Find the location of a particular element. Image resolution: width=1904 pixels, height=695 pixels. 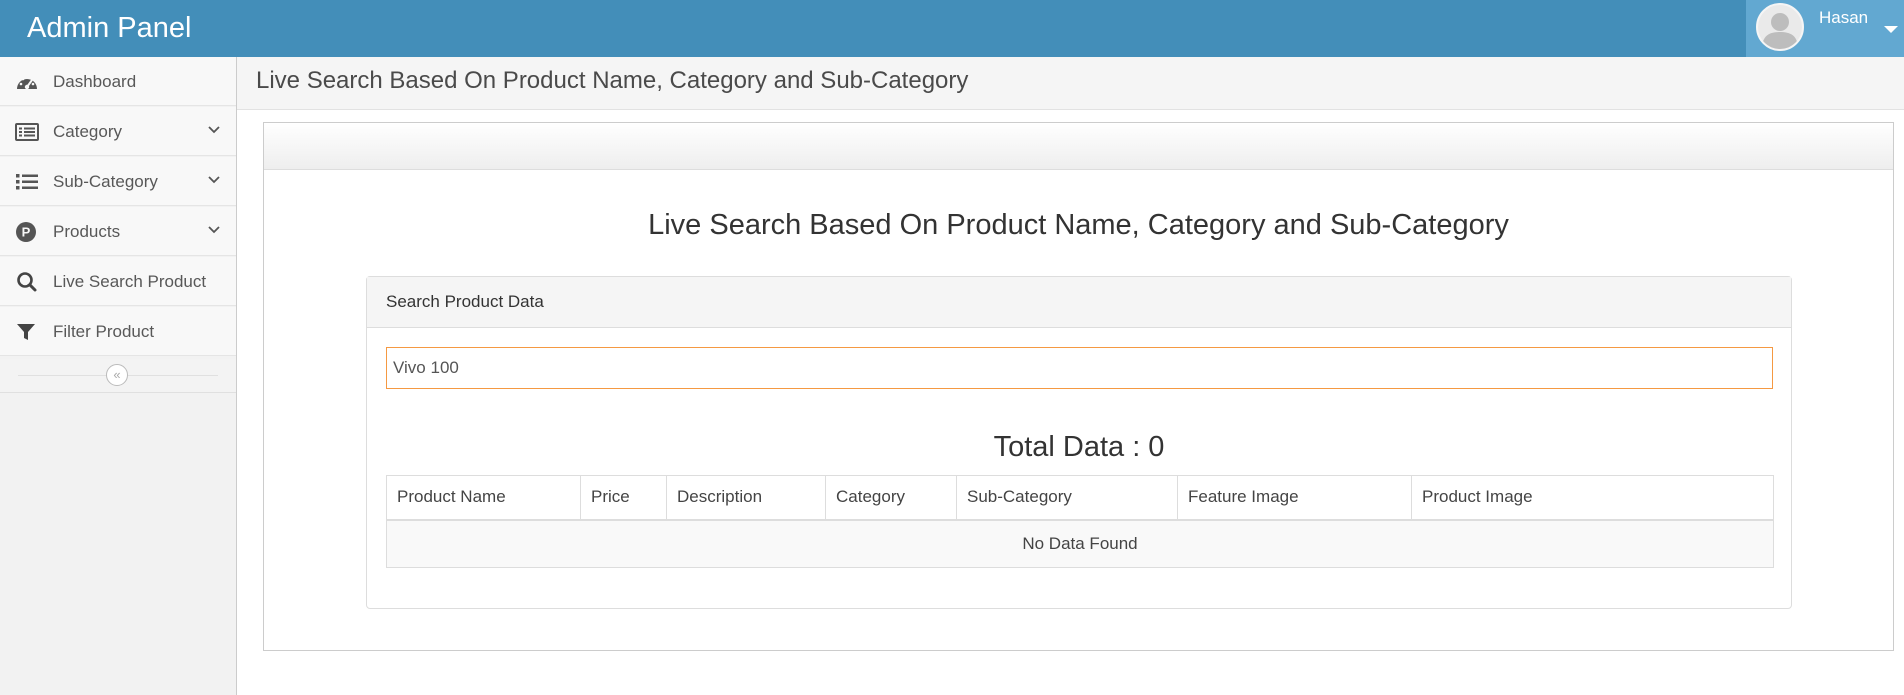

caret-down-icon is located at coordinates (1891, 29).